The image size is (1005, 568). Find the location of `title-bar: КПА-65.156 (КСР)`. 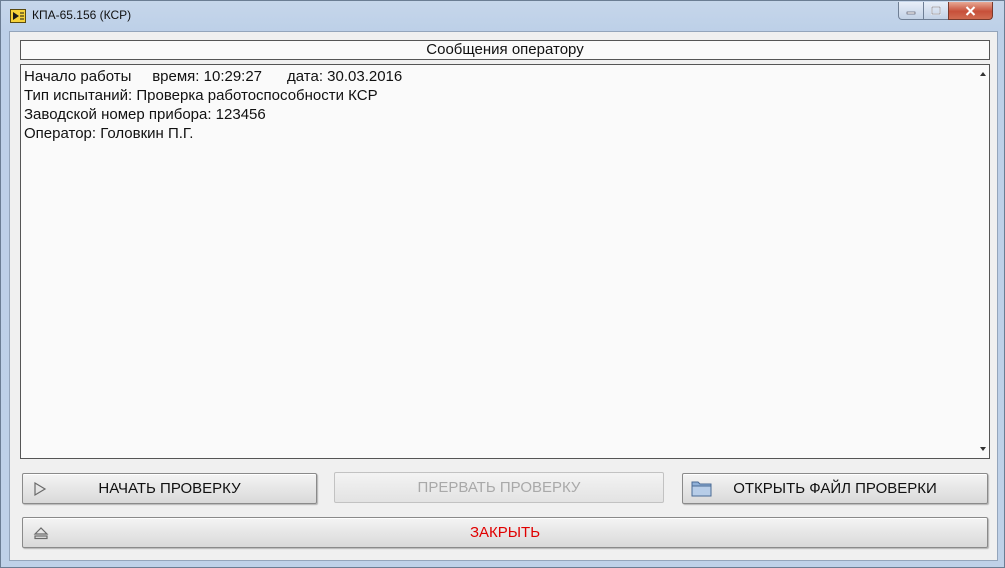

title-bar: КПА-65.156 (КСР) is located at coordinates (502, 15).